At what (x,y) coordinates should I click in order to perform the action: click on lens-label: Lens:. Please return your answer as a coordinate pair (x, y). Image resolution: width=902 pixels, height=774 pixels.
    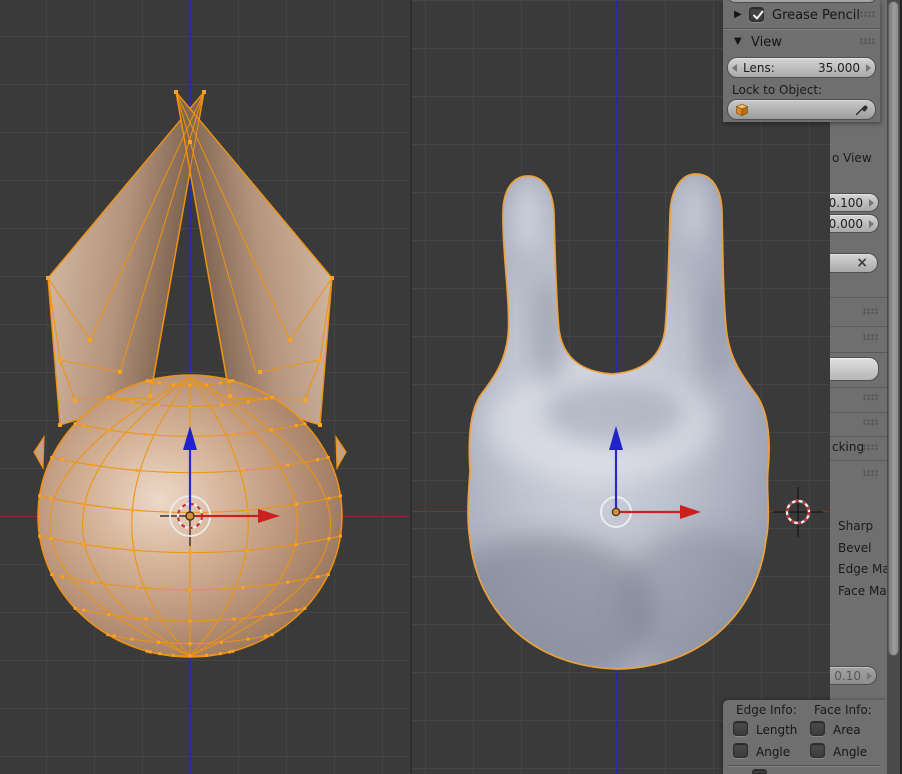
    Looking at the image, I should click on (759, 68).